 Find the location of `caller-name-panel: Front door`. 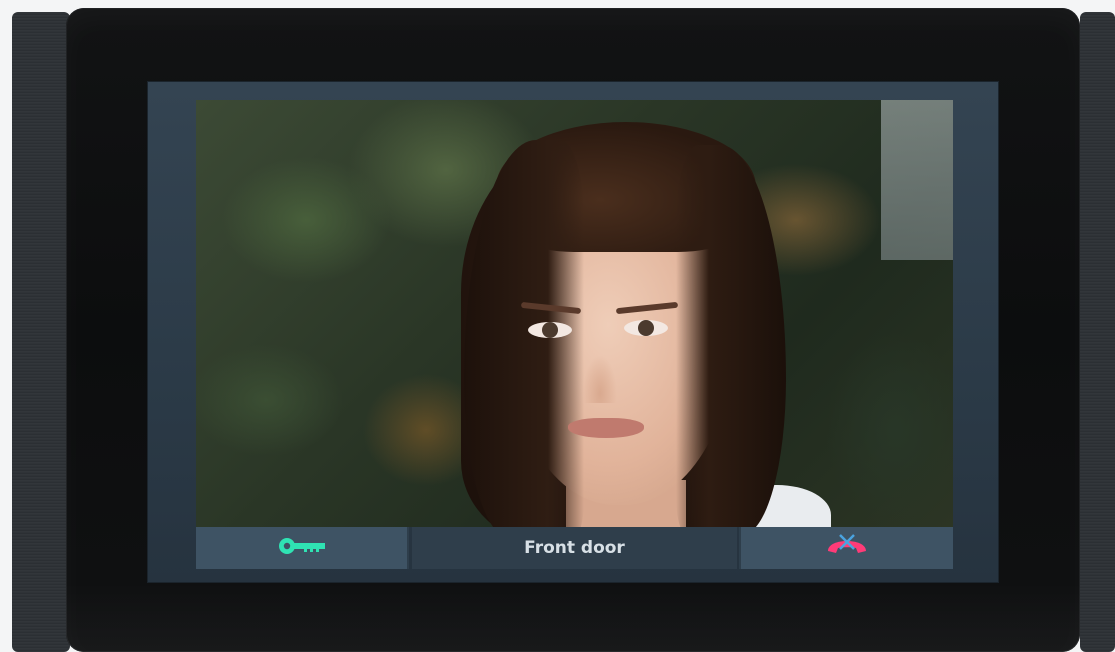

caller-name-panel: Front door is located at coordinates (574, 548).